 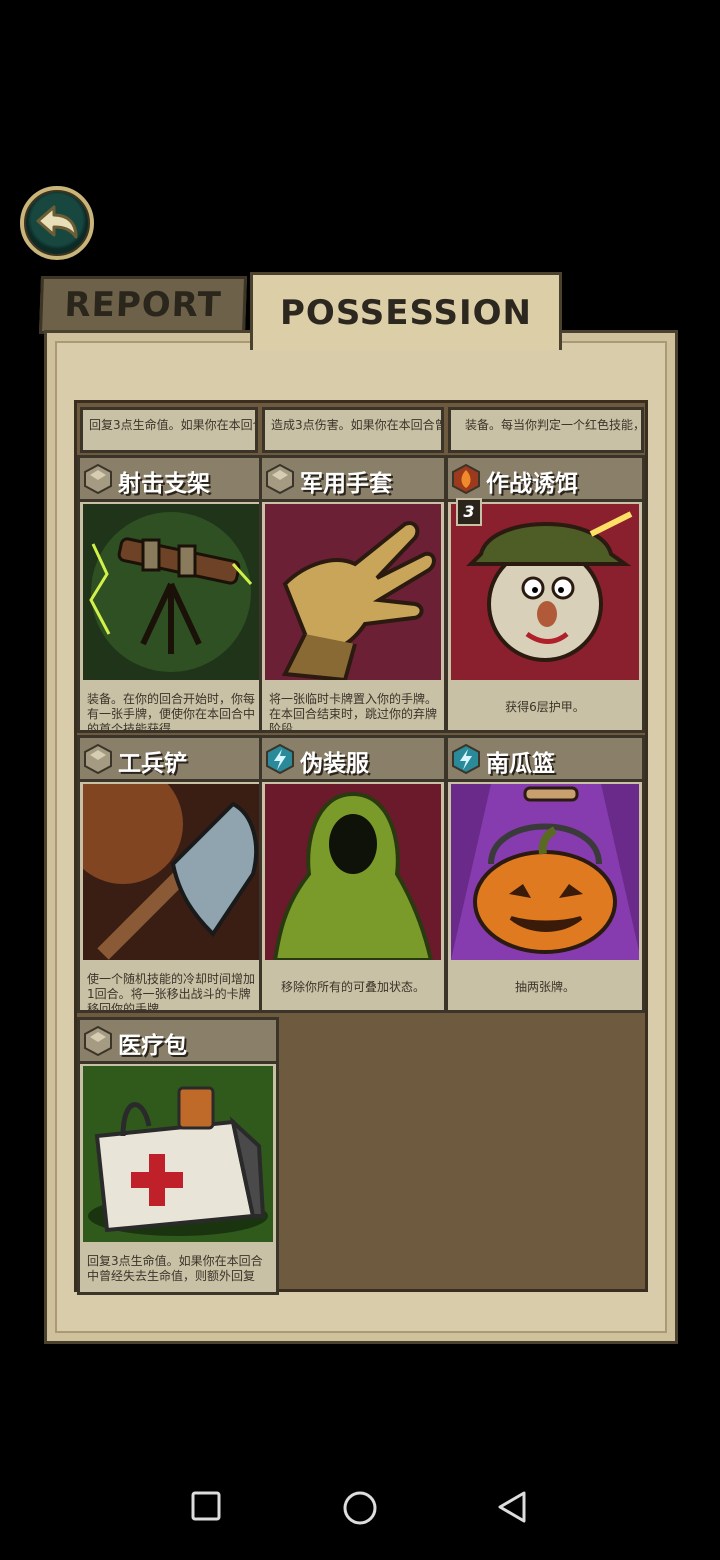 I want to click on card-title: 医疗包, so click(x=152, y=1046).